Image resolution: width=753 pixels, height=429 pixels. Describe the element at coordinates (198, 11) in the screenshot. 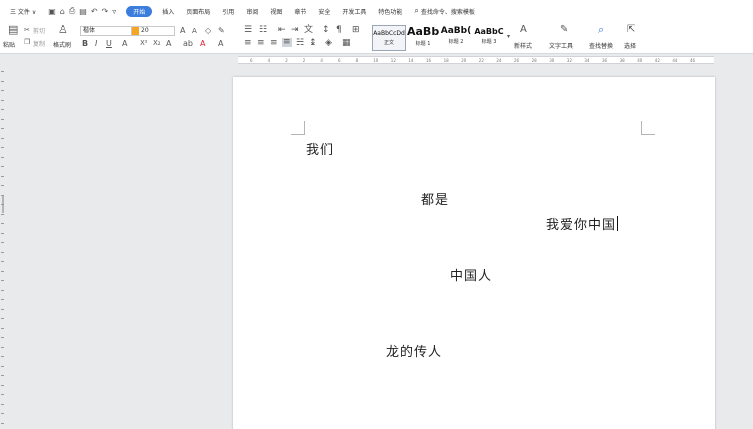

I see `tab-page-layout: 页面布局` at that location.